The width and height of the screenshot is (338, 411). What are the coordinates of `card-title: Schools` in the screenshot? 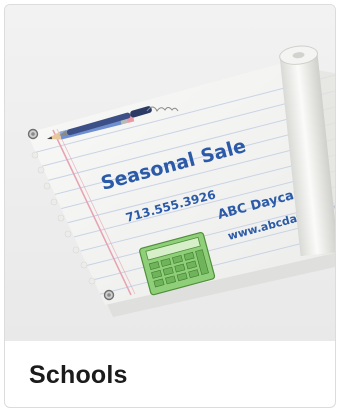 It's located at (78, 375).